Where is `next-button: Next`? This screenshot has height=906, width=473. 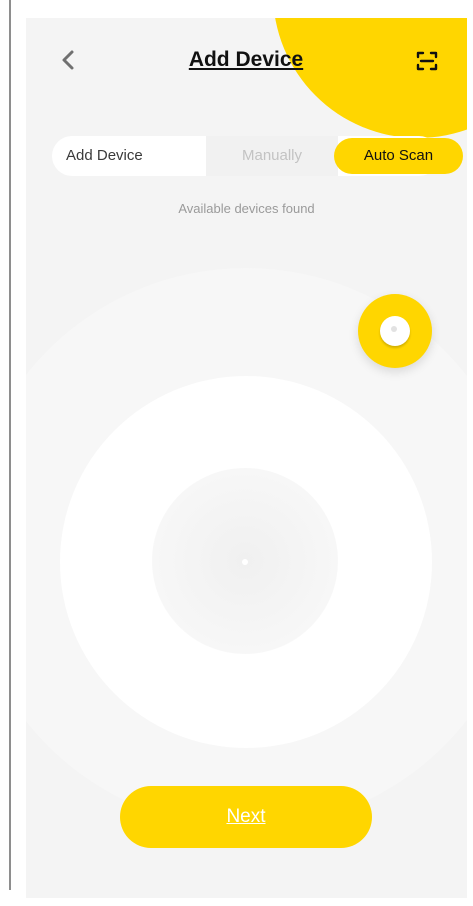 next-button: Next is located at coordinates (246, 817).